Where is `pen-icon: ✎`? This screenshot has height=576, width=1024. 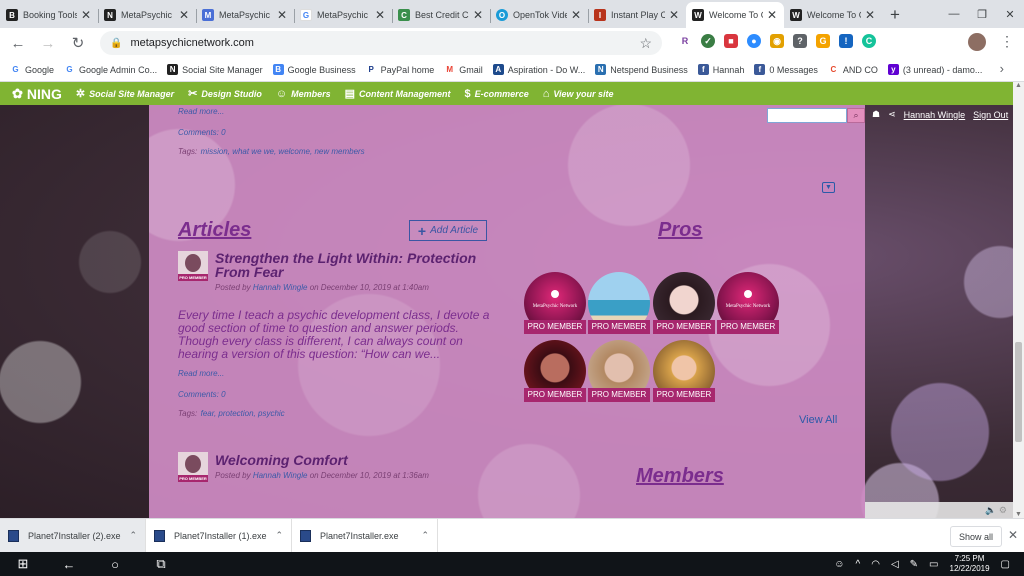
pen-icon: ✎ is located at coordinates (914, 564).